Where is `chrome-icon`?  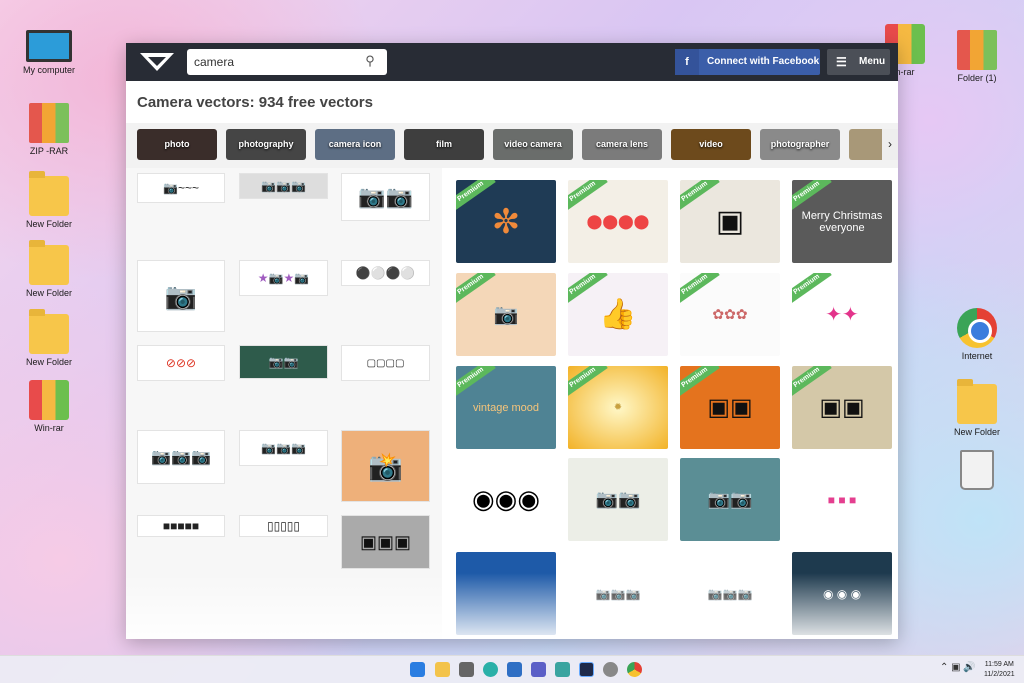
chrome-icon is located at coordinates (634, 669).